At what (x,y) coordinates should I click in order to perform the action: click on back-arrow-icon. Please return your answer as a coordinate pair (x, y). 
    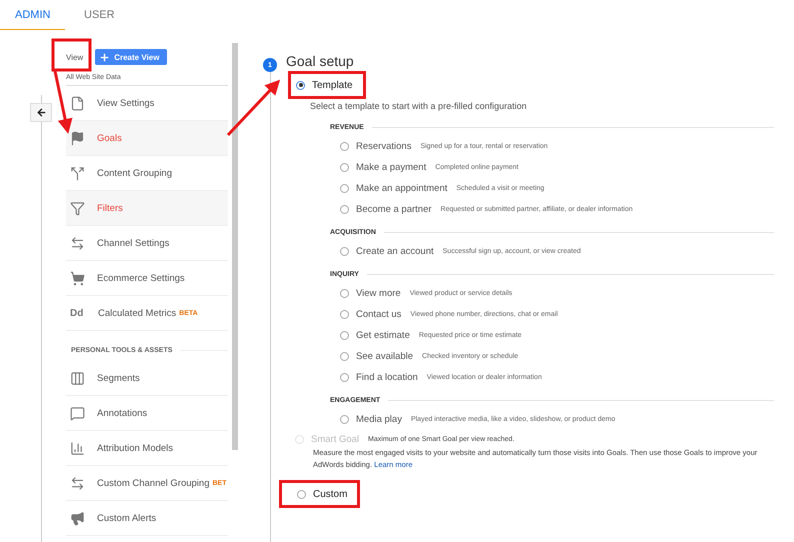
    Looking at the image, I should click on (41, 112).